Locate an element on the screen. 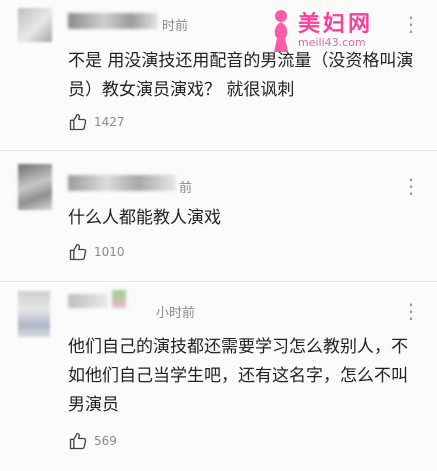  like-count: 569 is located at coordinates (105, 441).